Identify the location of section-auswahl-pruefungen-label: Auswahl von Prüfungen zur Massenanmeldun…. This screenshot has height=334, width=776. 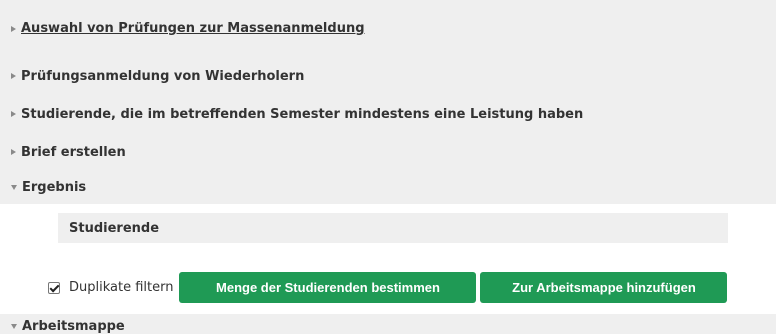
(193, 28).